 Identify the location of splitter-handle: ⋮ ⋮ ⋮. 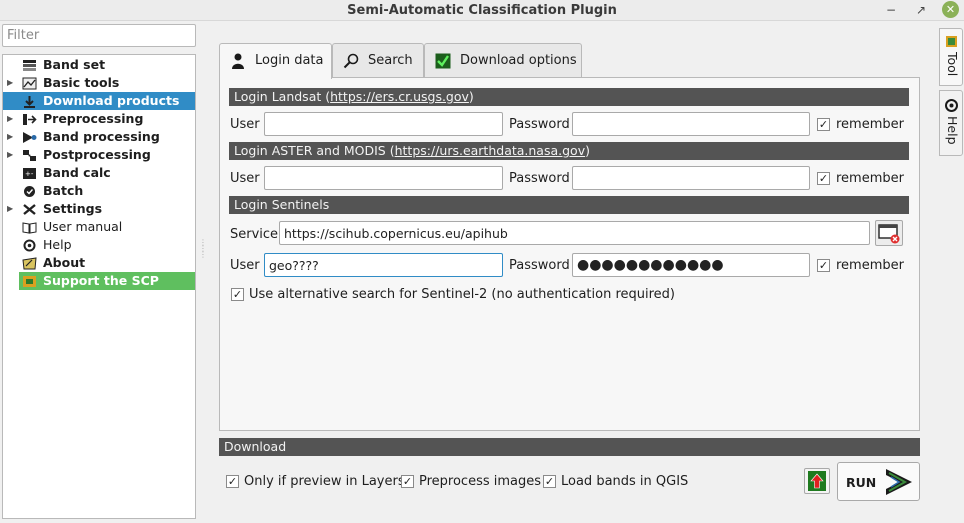
(203, 251).